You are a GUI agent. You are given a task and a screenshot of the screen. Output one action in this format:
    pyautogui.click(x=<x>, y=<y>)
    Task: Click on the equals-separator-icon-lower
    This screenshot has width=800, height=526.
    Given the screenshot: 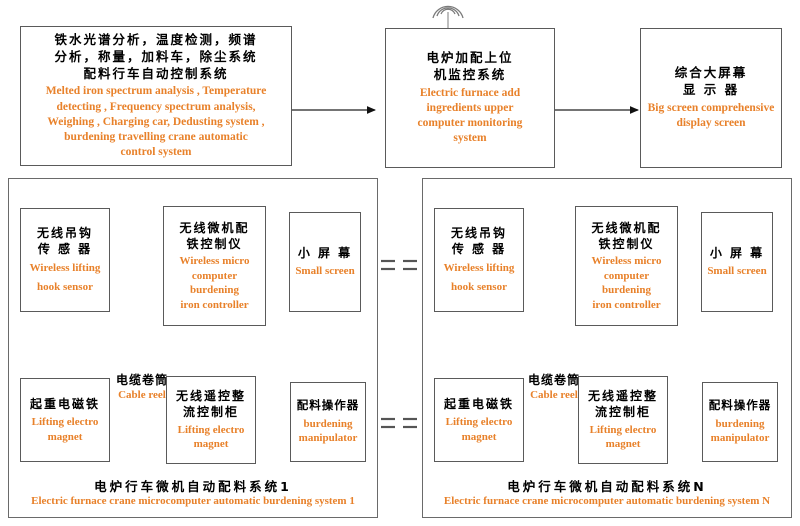 What is the action you would take?
    pyautogui.click(x=399, y=423)
    